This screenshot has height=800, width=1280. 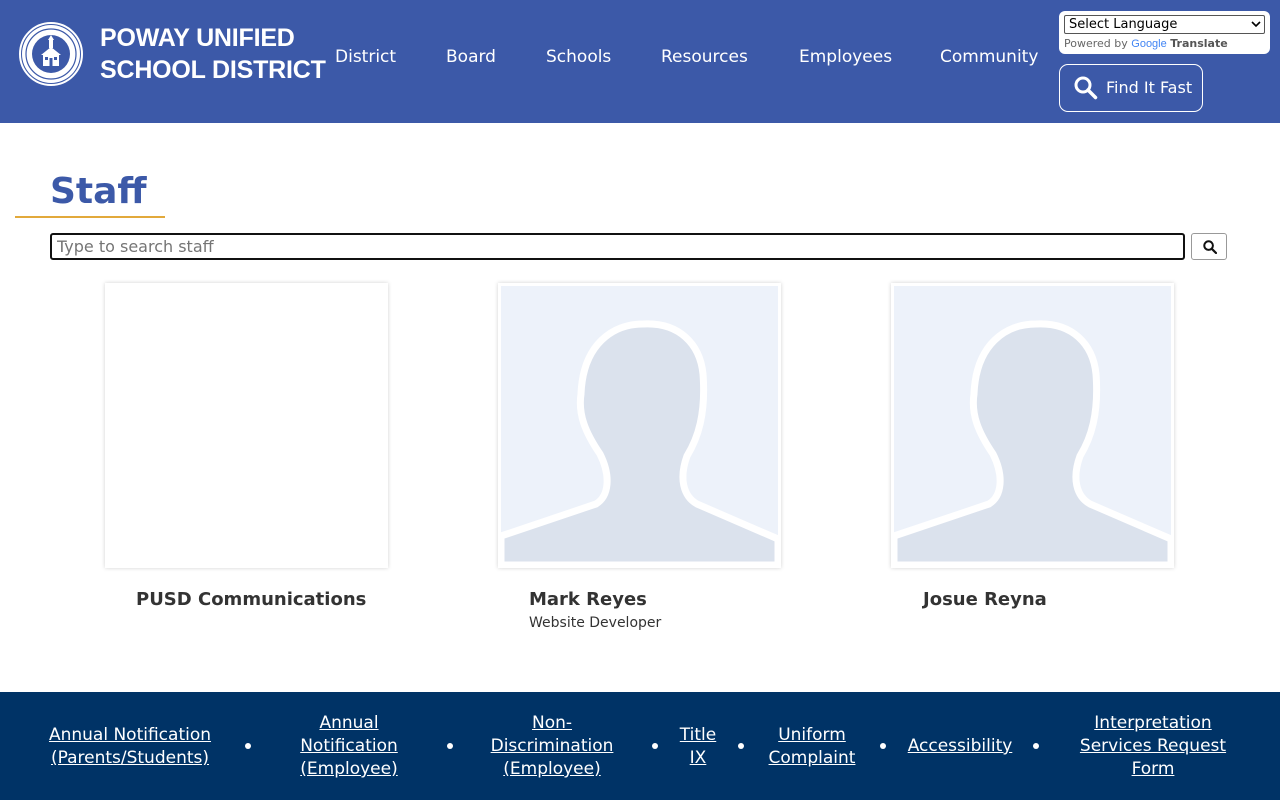 What do you see at coordinates (578, 57) in the screenshot?
I see `nav-schools: Schools` at bounding box center [578, 57].